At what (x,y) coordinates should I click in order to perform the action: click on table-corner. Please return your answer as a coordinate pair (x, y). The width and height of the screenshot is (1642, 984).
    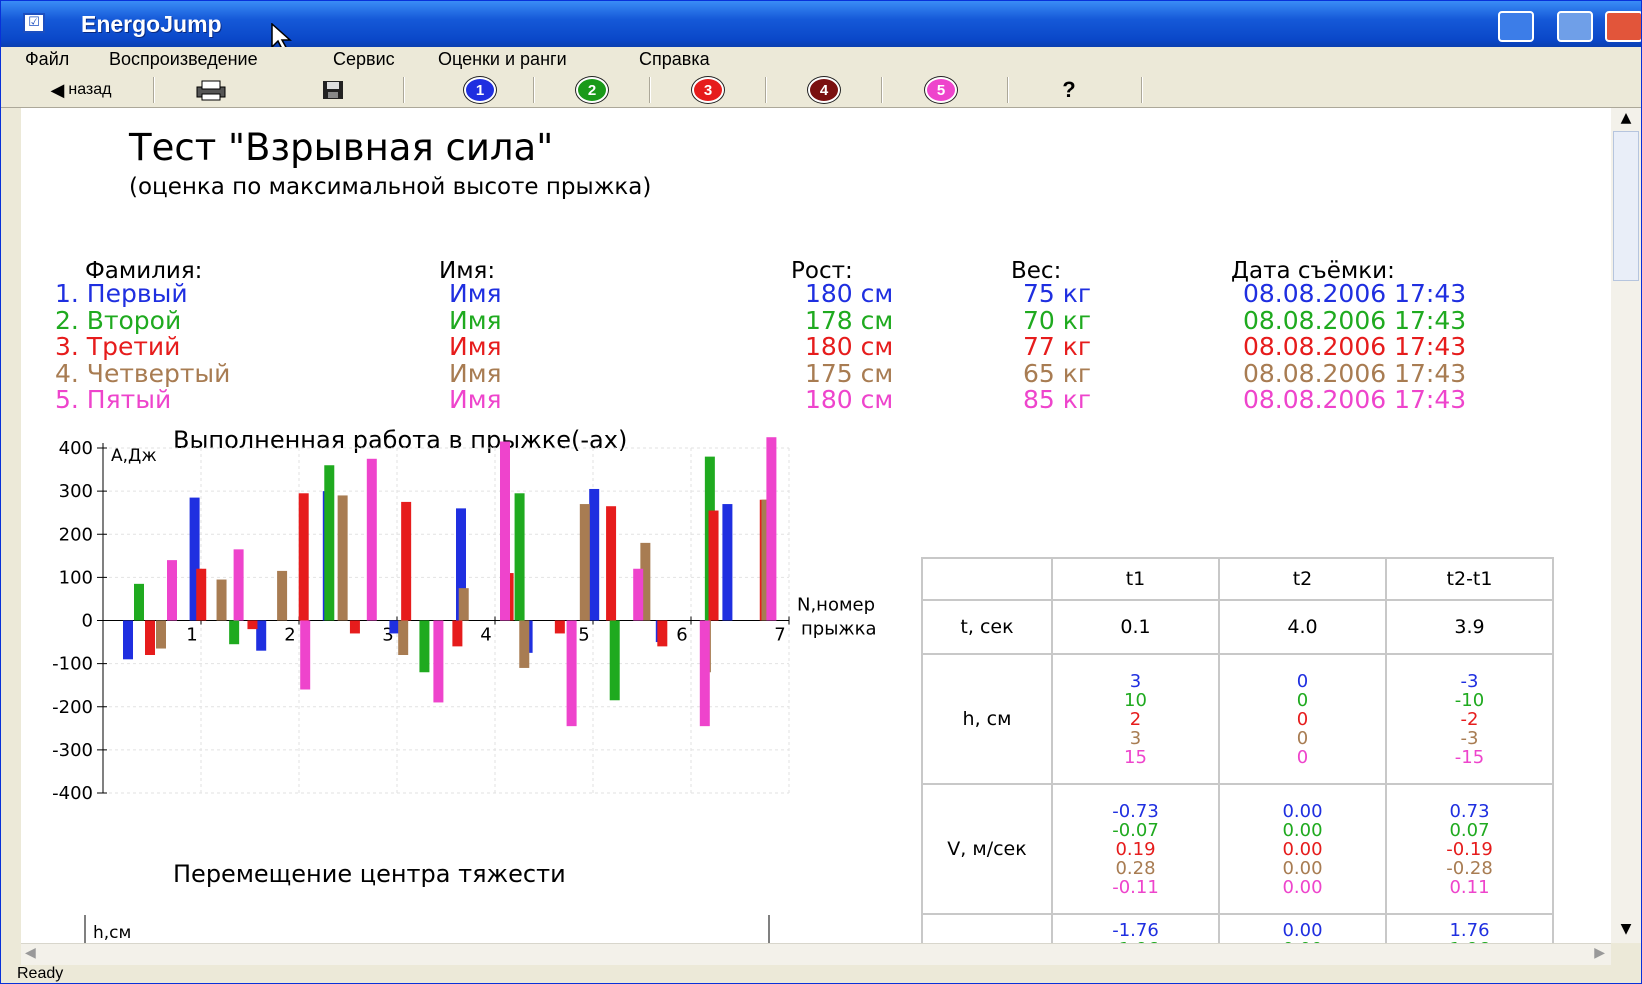
    Looking at the image, I should click on (987, 579).